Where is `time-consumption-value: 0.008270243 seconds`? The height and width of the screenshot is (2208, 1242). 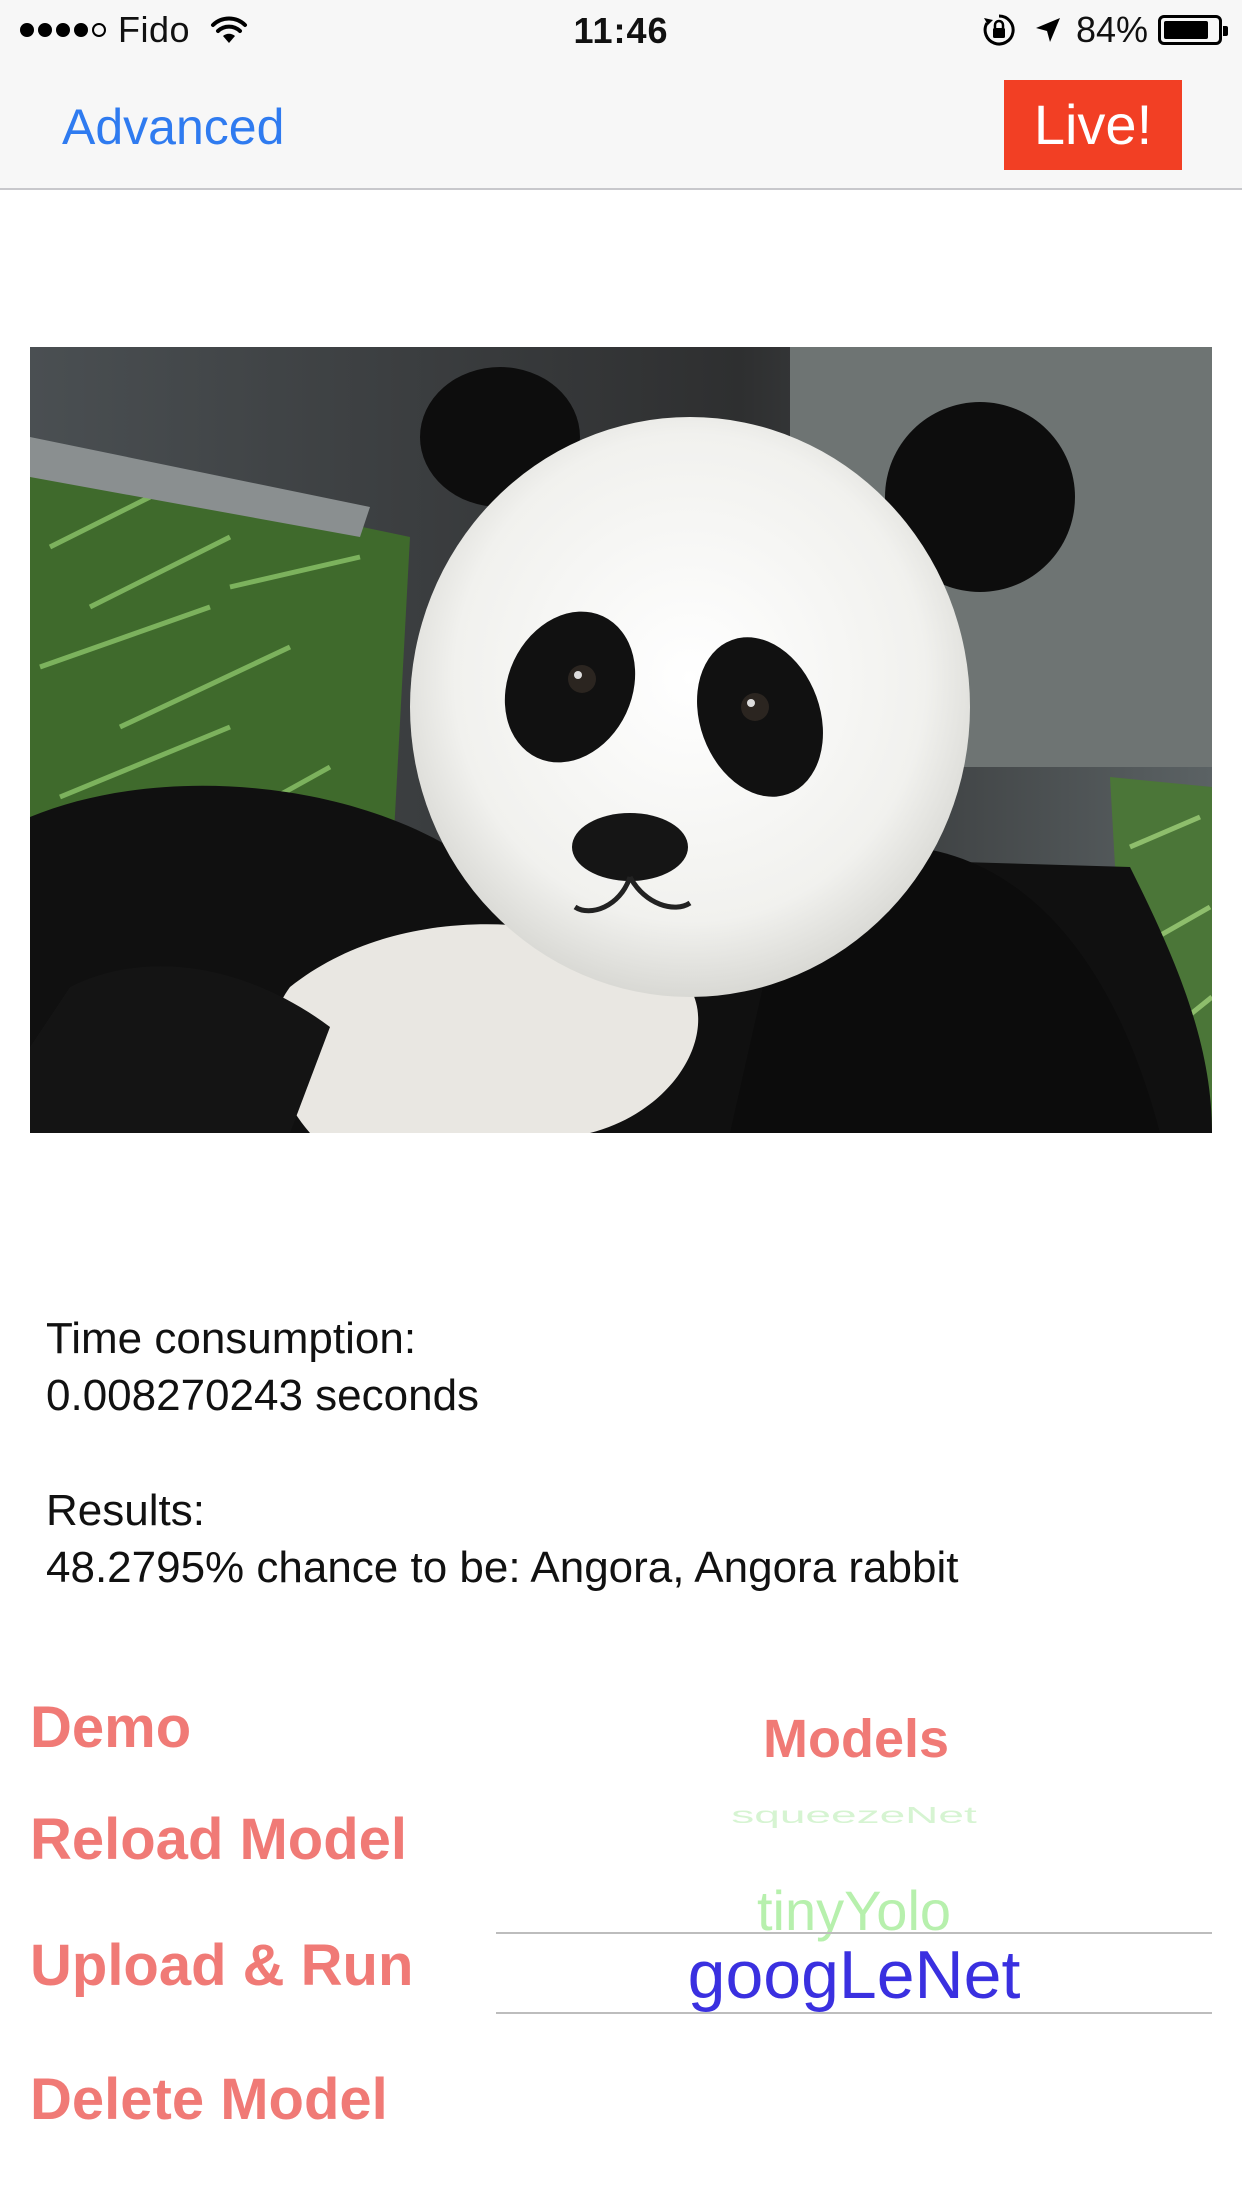
time-consumption-value: 0.008270243 seconds is located at coordinates (263, 1395).